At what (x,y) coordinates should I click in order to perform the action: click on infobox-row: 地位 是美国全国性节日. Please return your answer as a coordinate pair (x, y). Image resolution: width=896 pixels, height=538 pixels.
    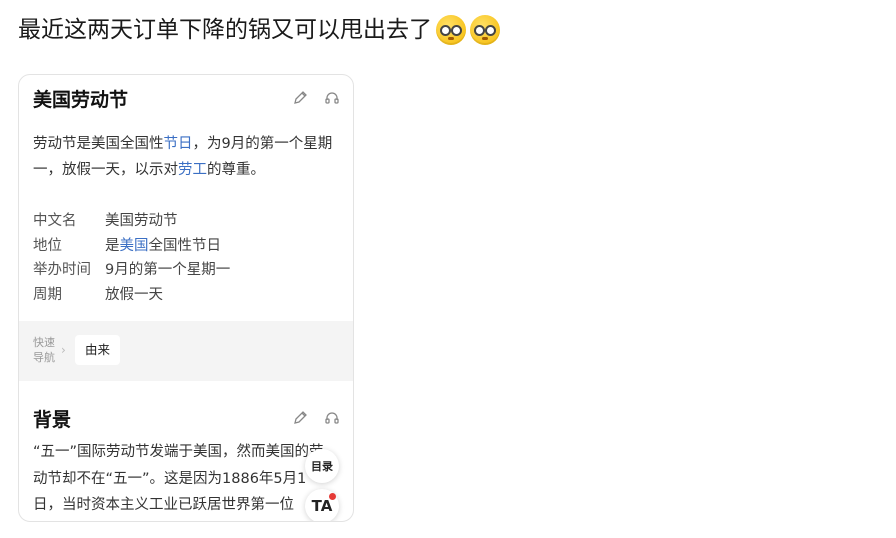
    Looking at the image, I should click on (131, 246).